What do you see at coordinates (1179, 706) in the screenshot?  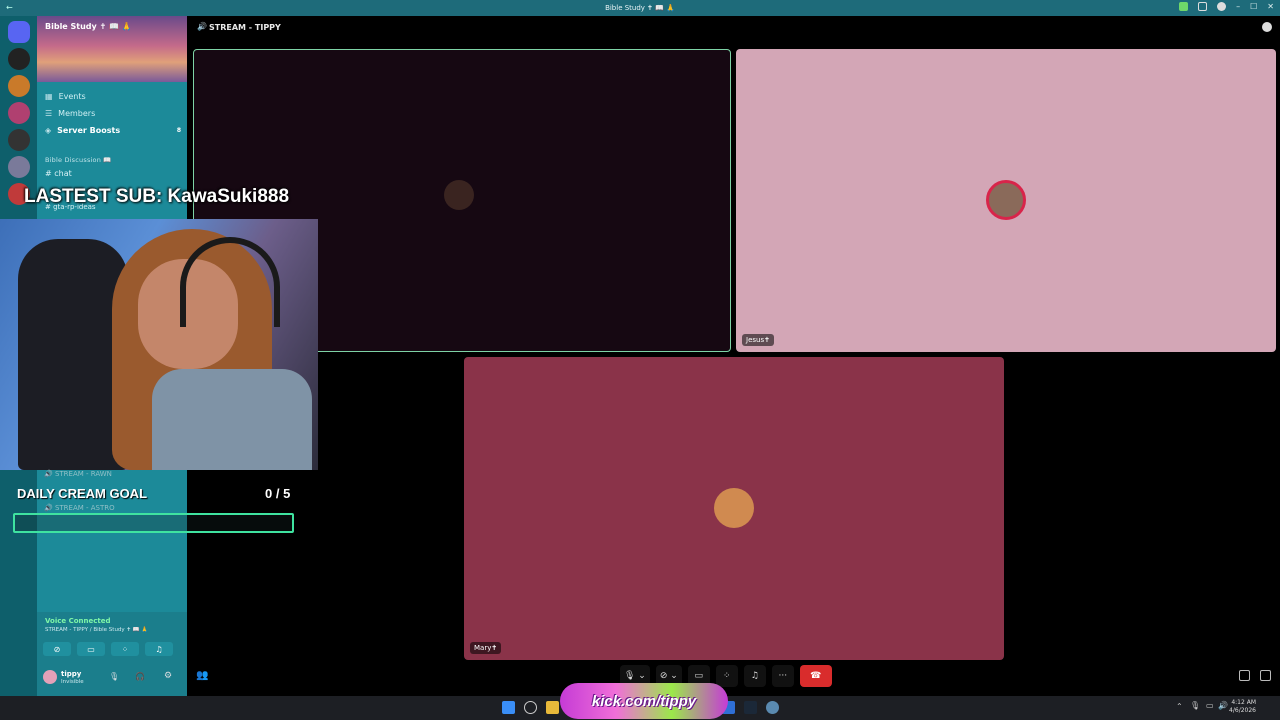 I see `chevron-up-icon: ⌃` at bounding box center [1179, 706].